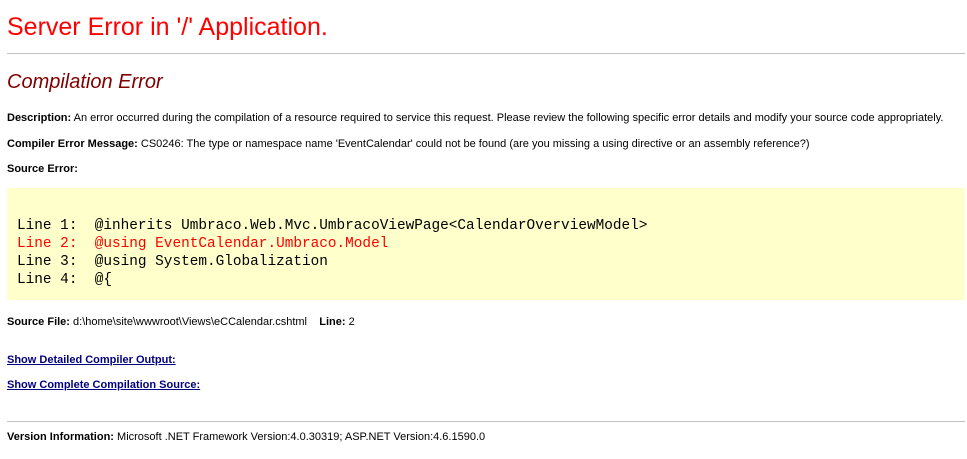  What do you see at coordinates (172, 262) in the screenshot?
I see `code-line-3: Line 3: @using System.Globalization` at bounding box center [172, 262].